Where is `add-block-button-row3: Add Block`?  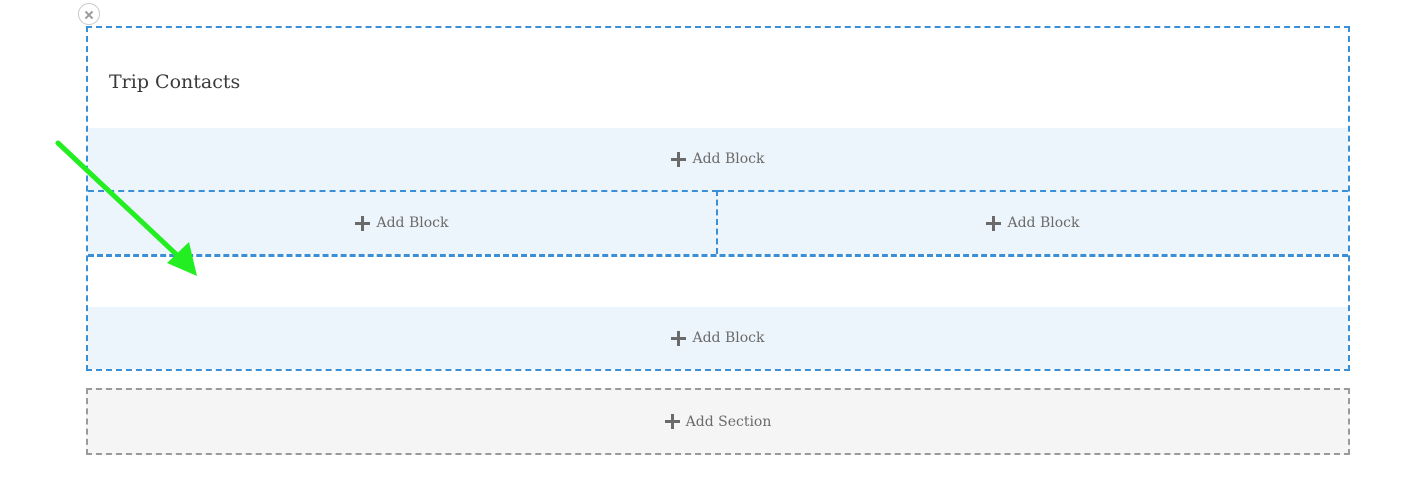 add-block-button-row3: Add Block is located at coordinates (718, 338).